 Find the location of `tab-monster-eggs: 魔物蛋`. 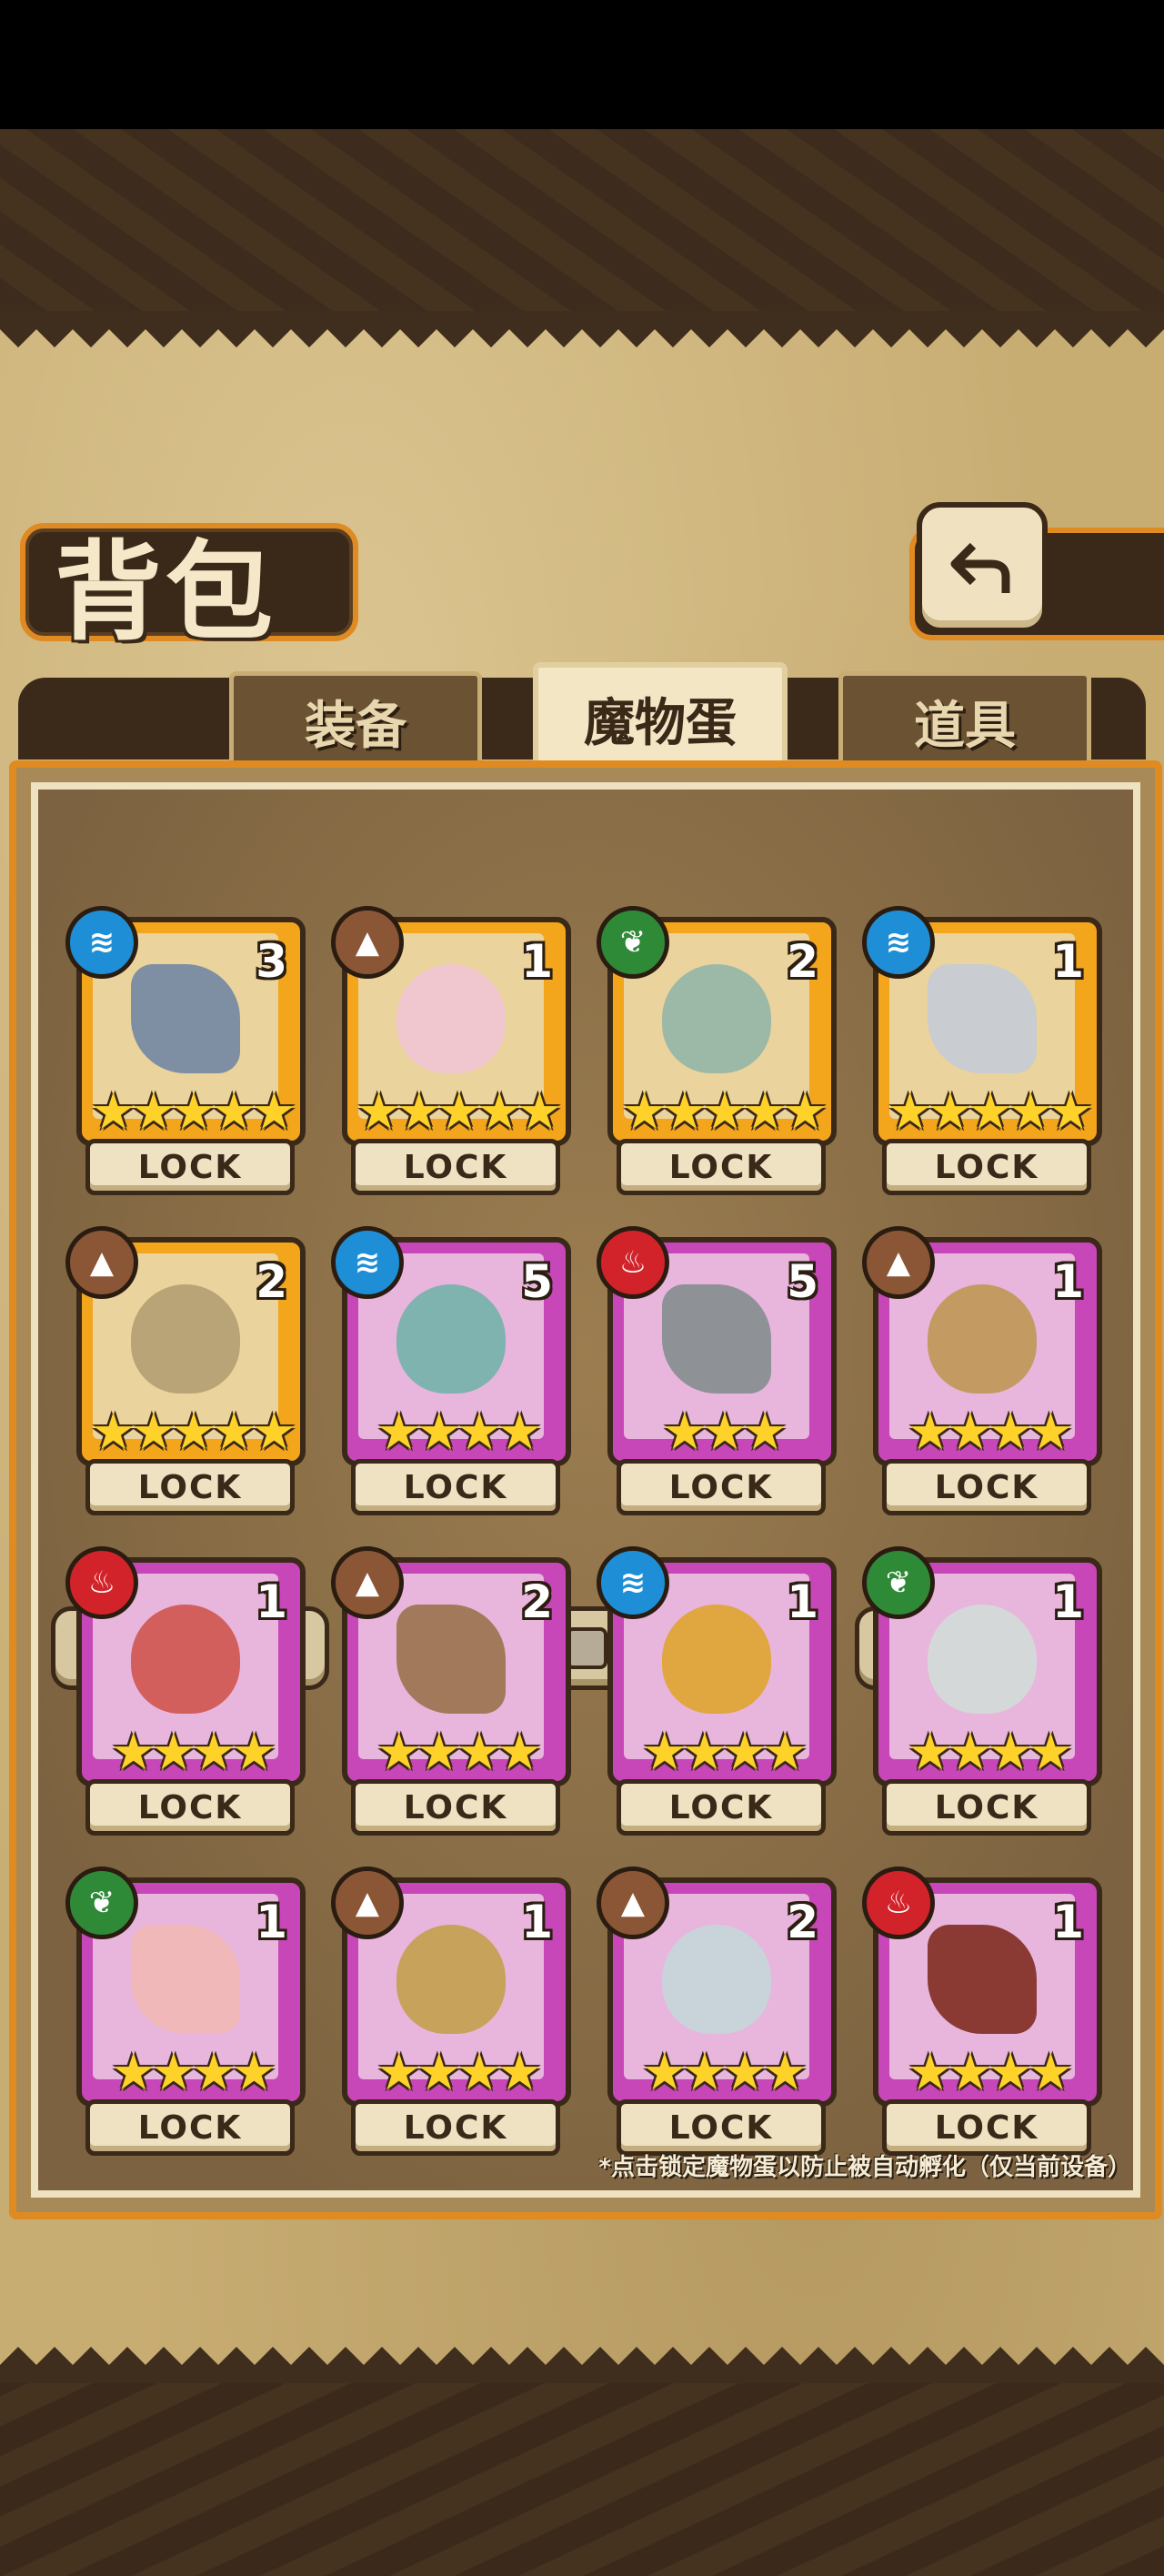

tab-monster-eggs: 魔物蛋 is located at coordinates (661, 718).